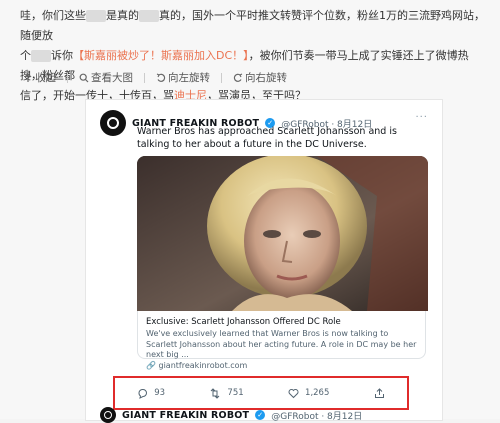 This screenshot has width=500, height=423. What do you see at coordinates (235, 393) in the screenshot?
I see `retweet-count: 751` at bounding box center [235, 393].